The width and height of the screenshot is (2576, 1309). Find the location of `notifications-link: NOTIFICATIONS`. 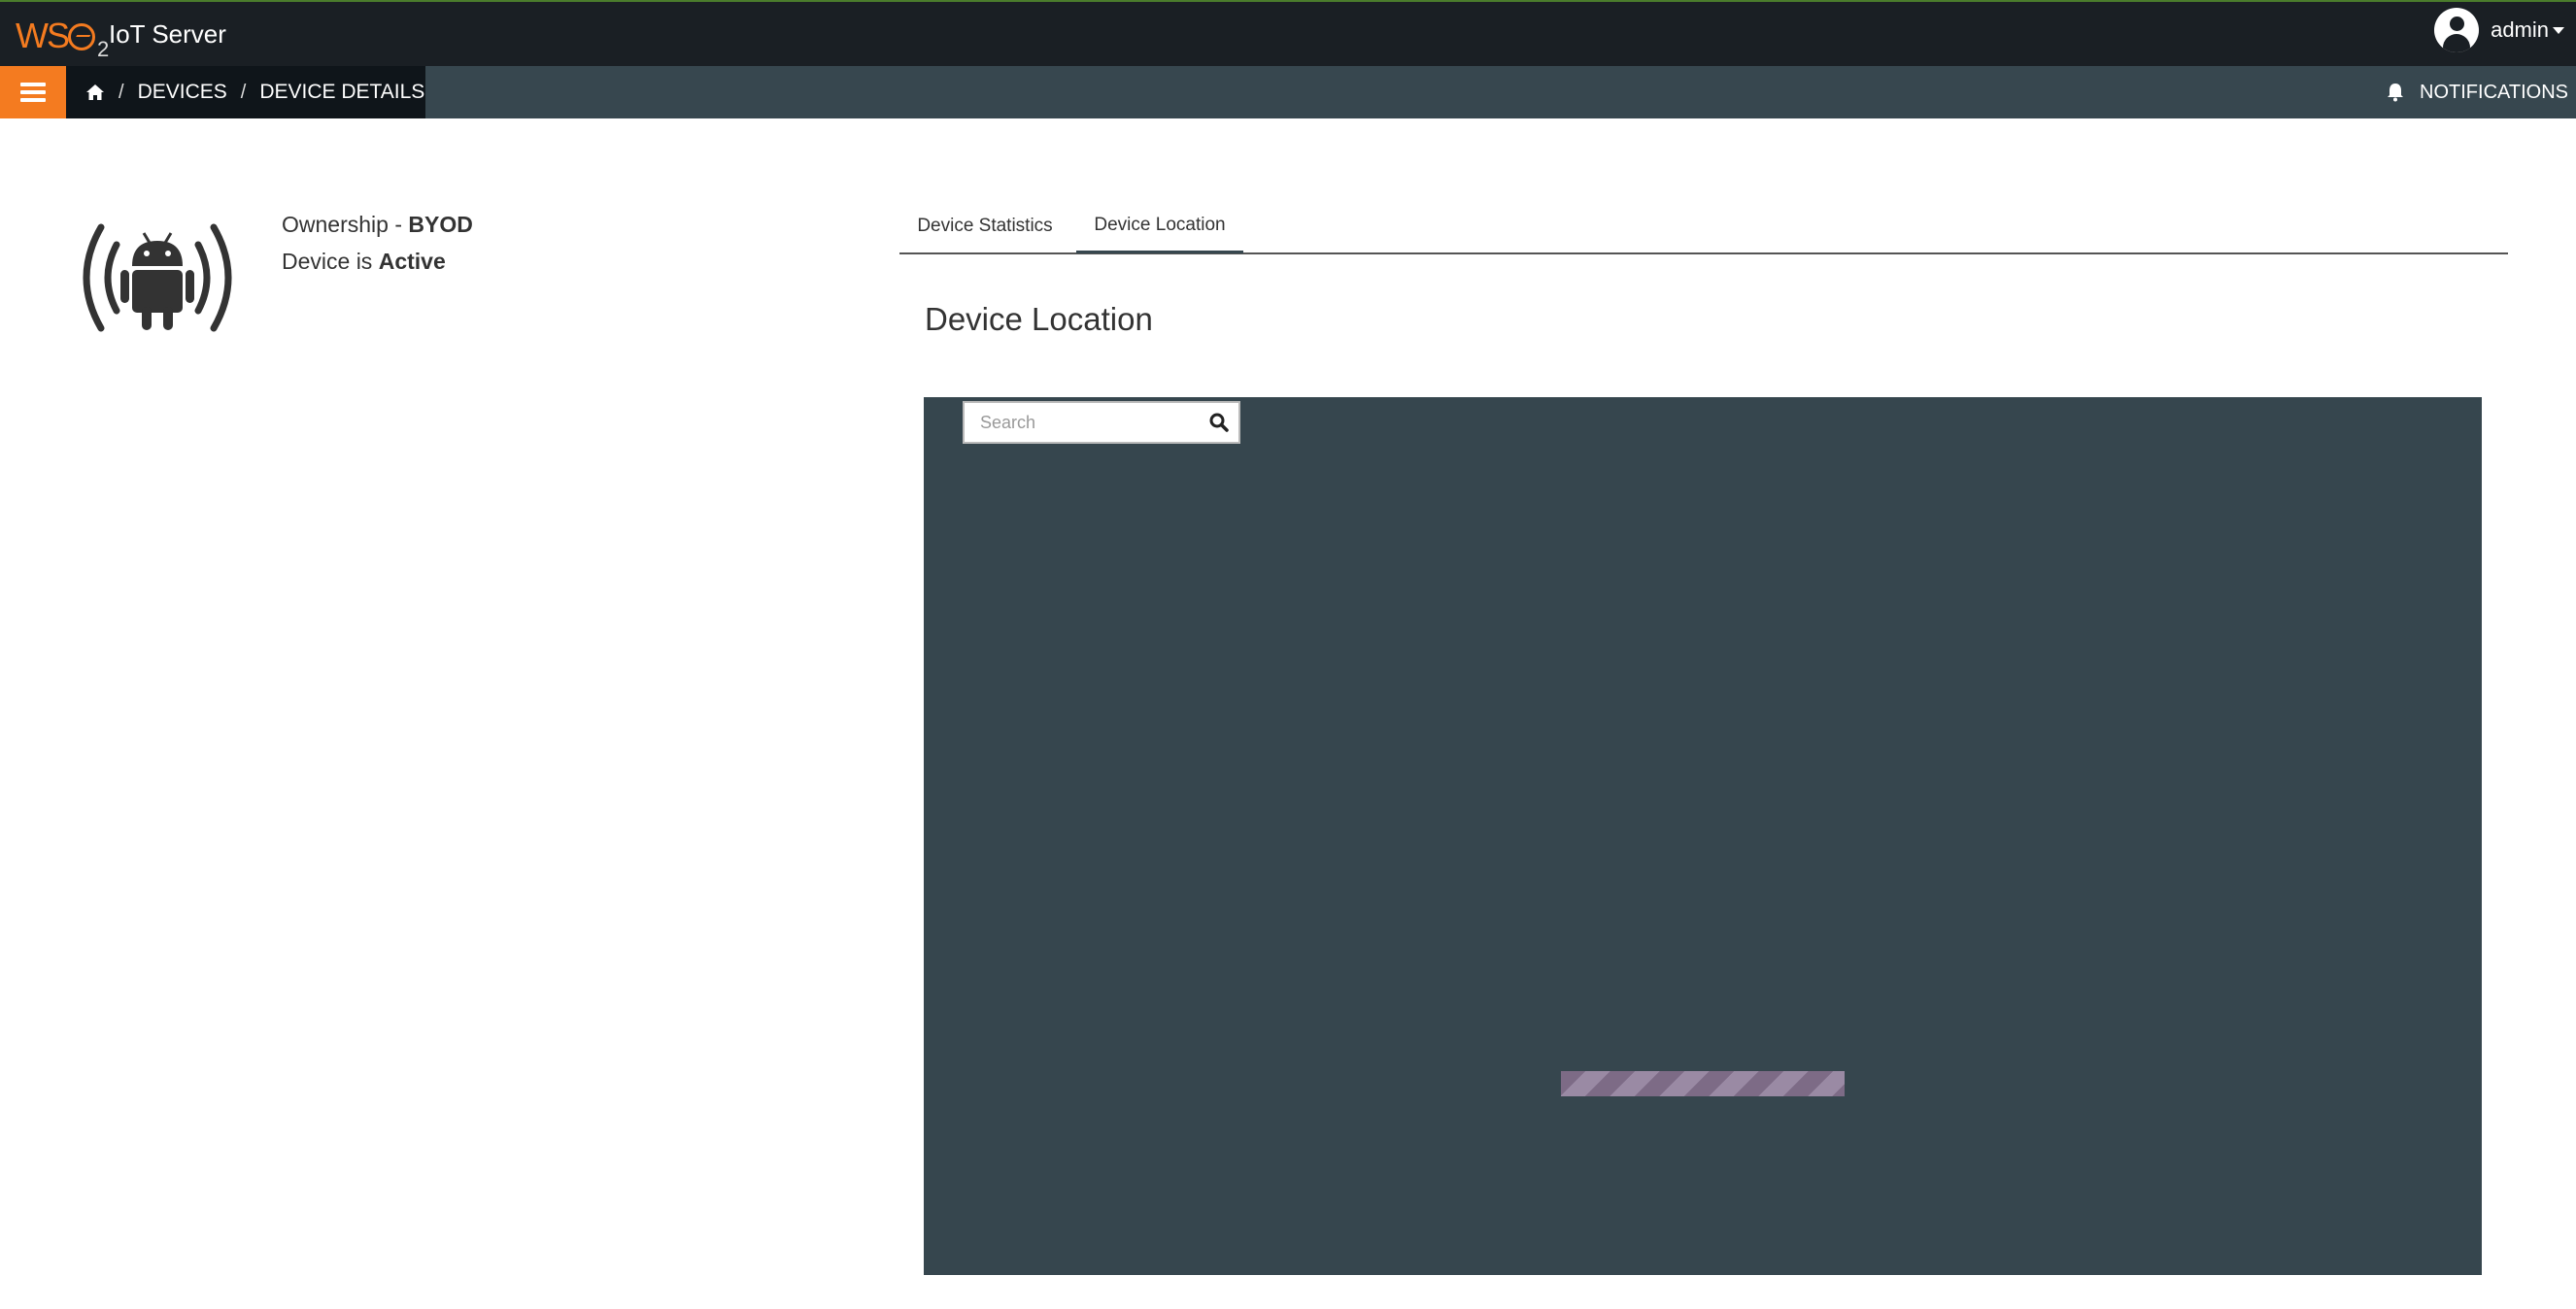

notifications-link: NOTIFICATIONS is located at coordinates (2477, 92).